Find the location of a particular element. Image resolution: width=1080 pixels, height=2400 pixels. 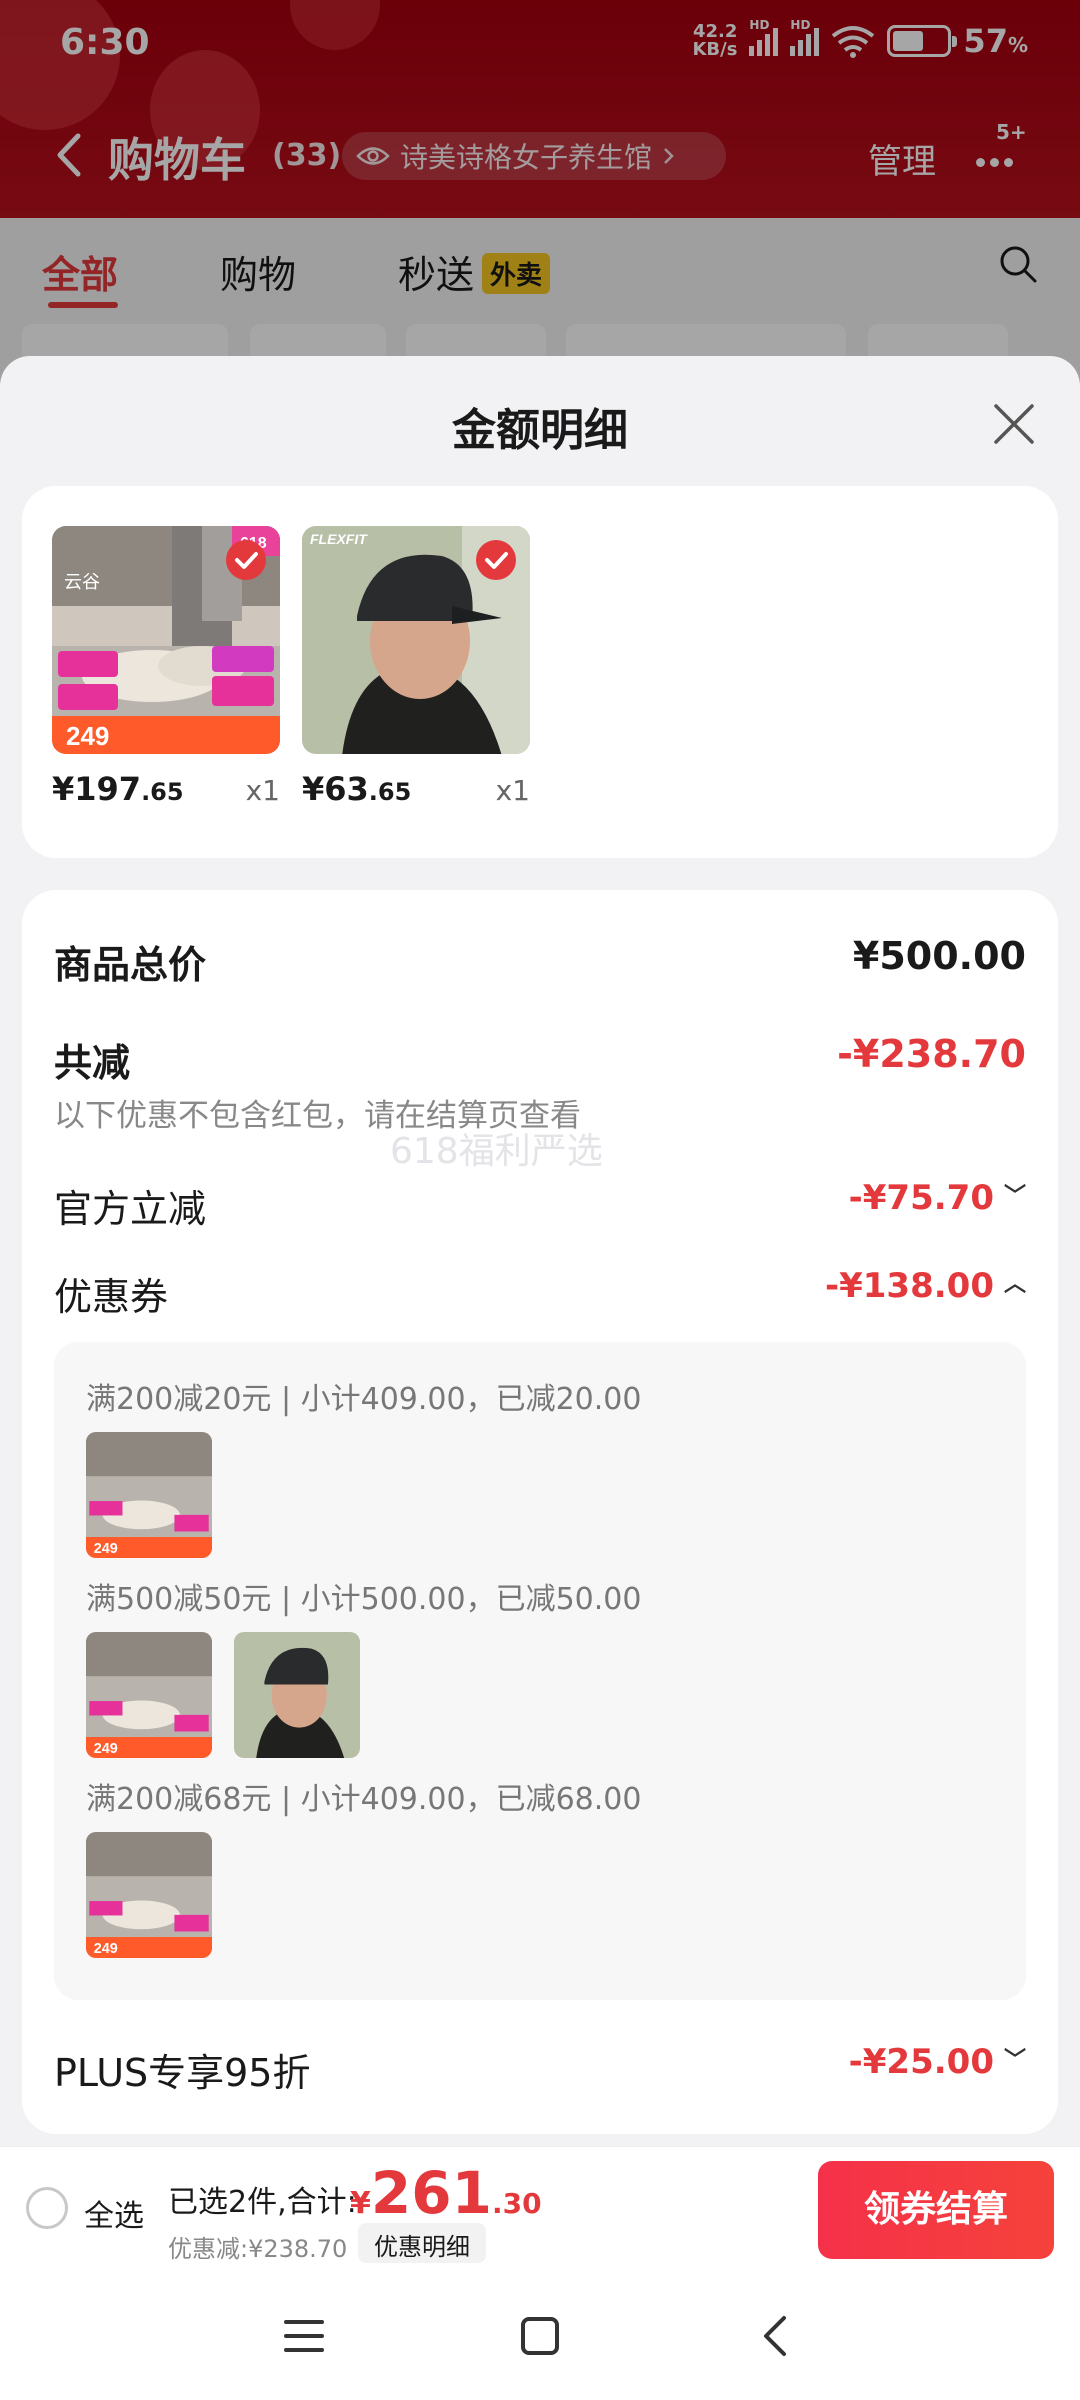

select-all-checkbox is located at coordinates (47, 2208).